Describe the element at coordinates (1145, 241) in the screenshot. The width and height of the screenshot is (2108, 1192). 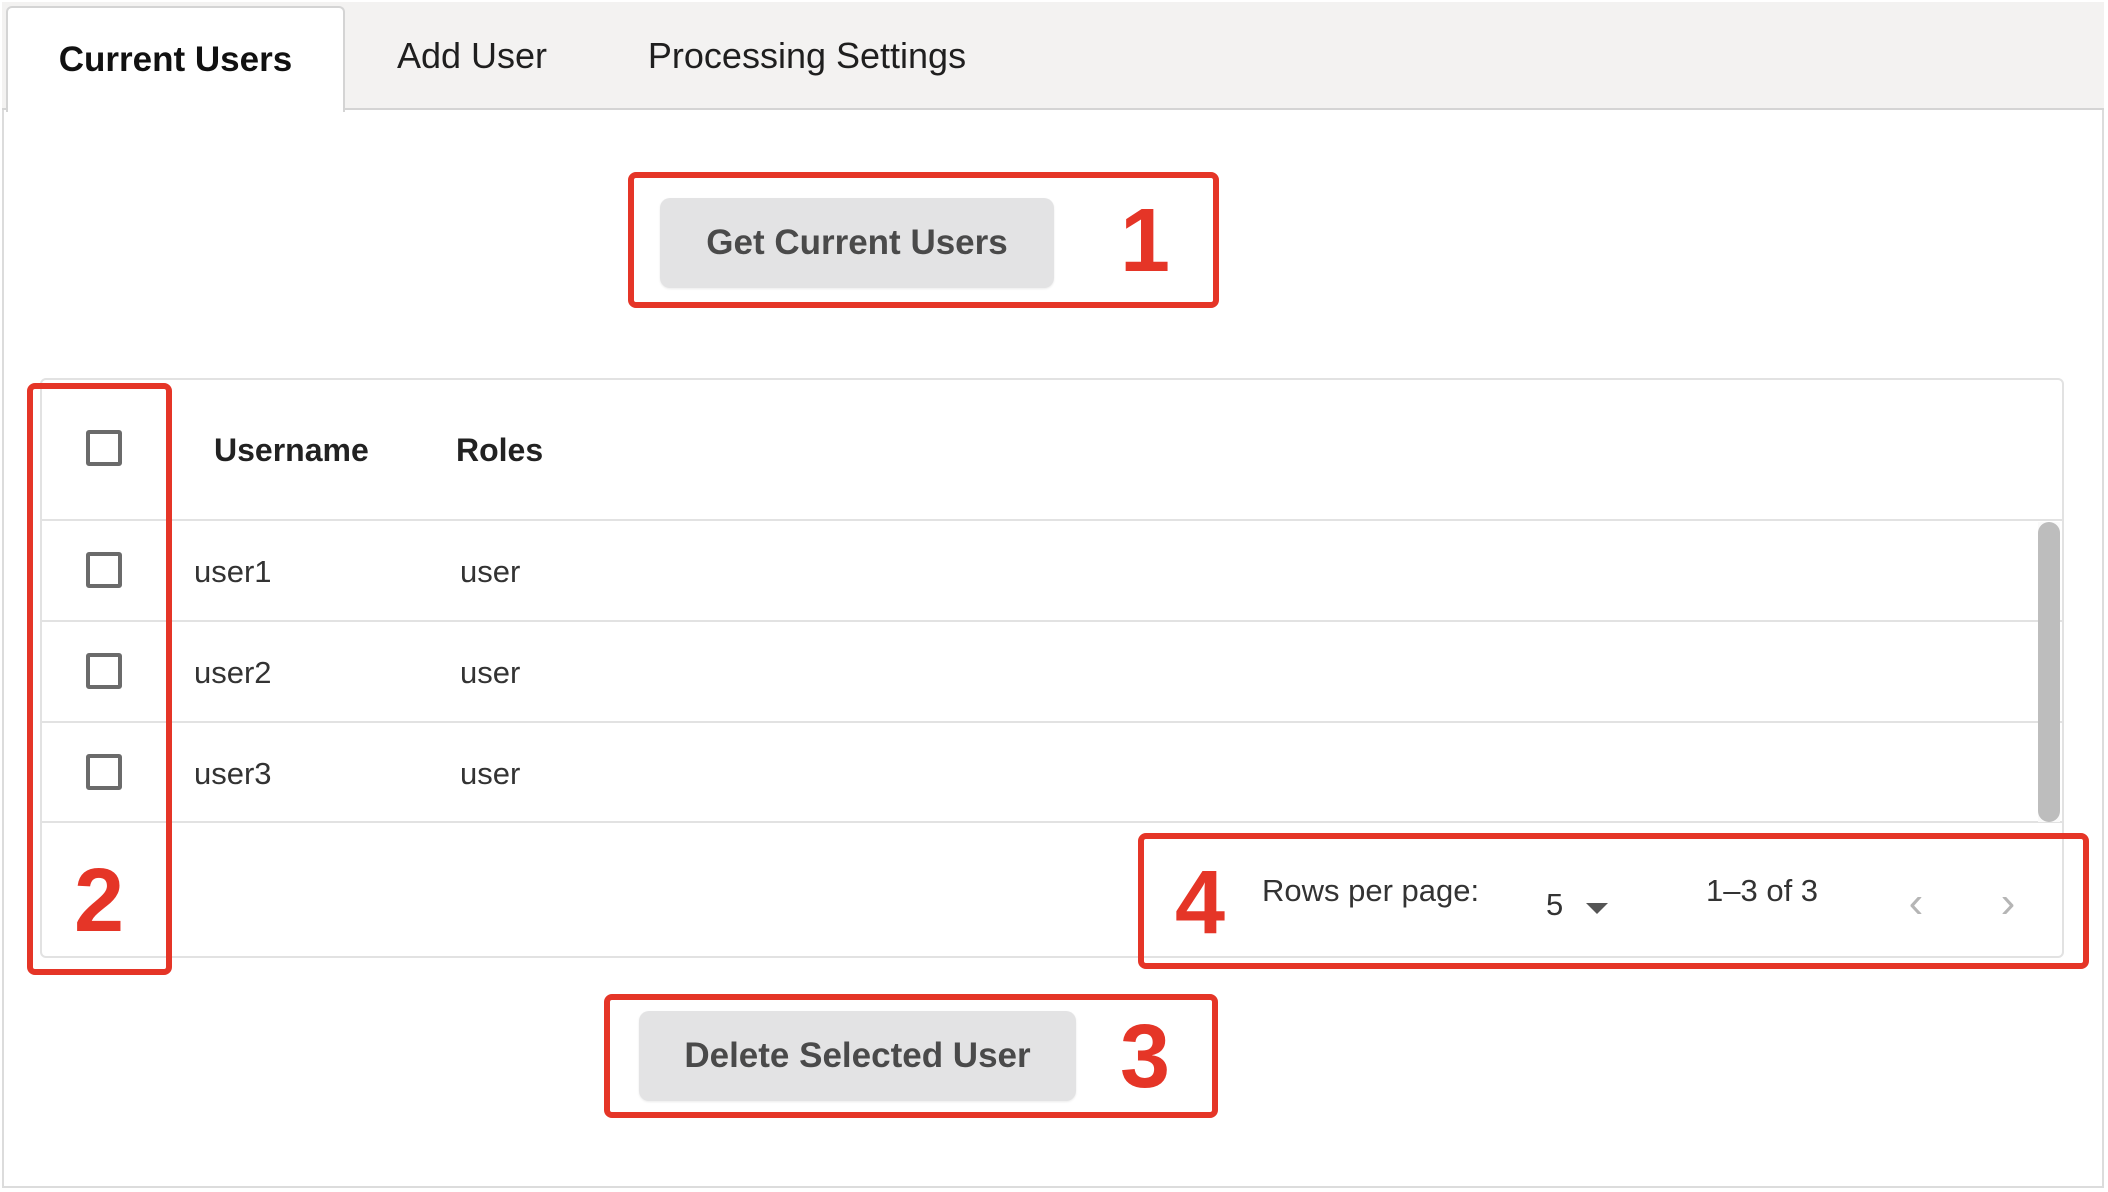
I see `annotation-number-1: 1` at that location.